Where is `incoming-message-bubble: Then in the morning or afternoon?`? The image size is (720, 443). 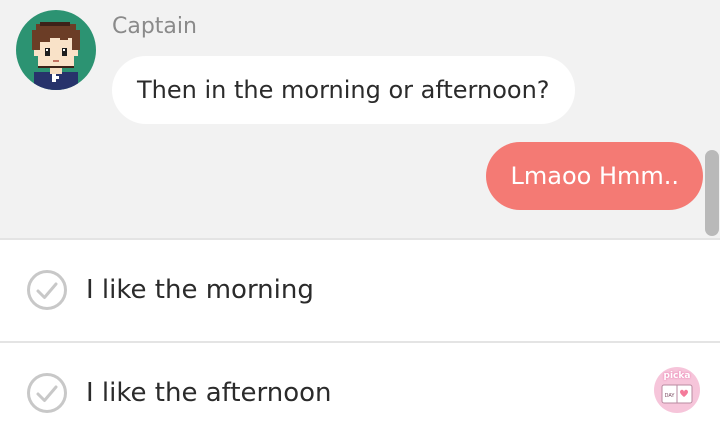 incoming-message-bubble: Then in the morning or afternoon? is located at coordinates (343, 90).